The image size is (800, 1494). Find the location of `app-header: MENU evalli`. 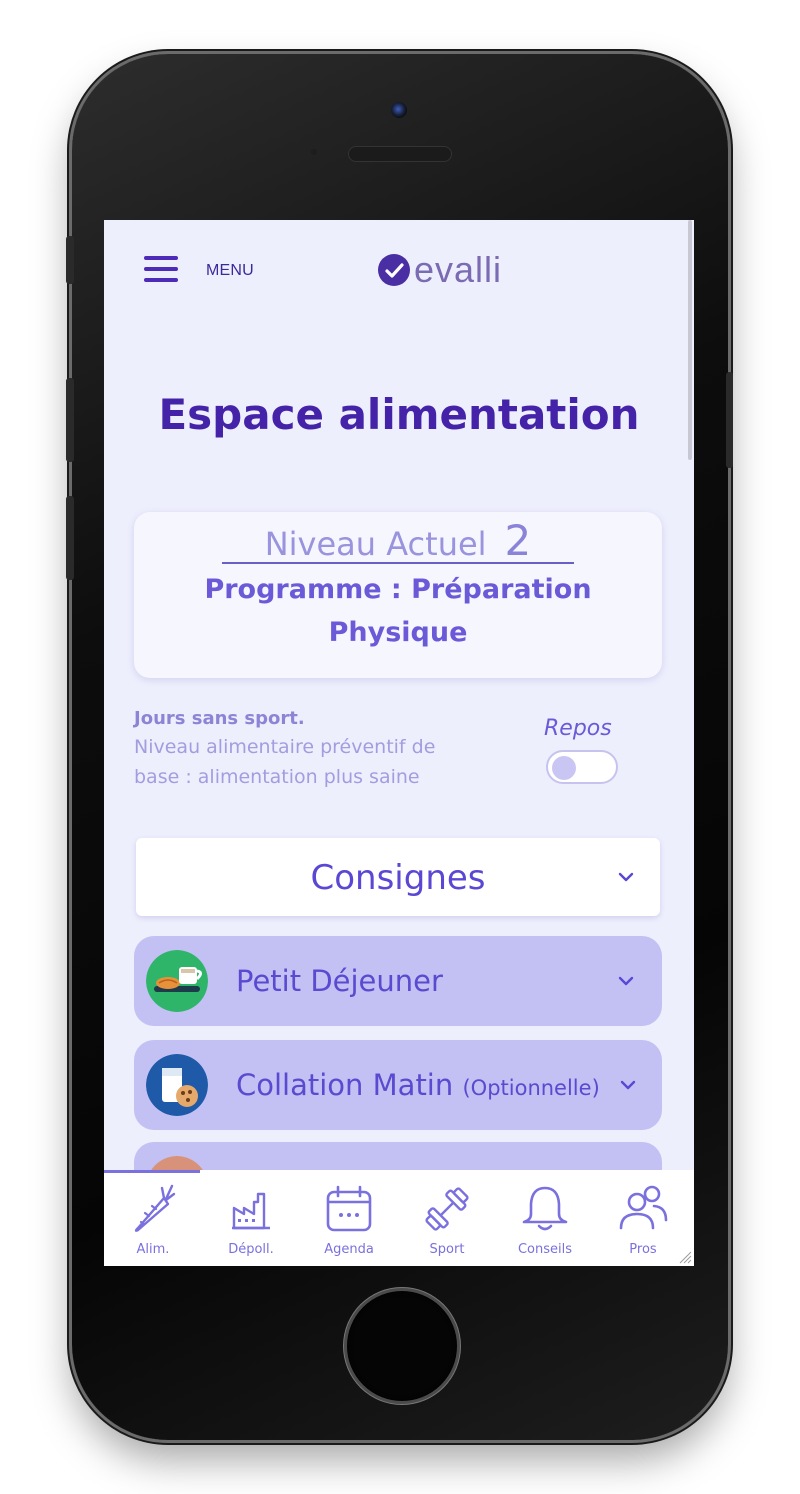

app-header: MENU evalli is located at coordinates (399, 270).